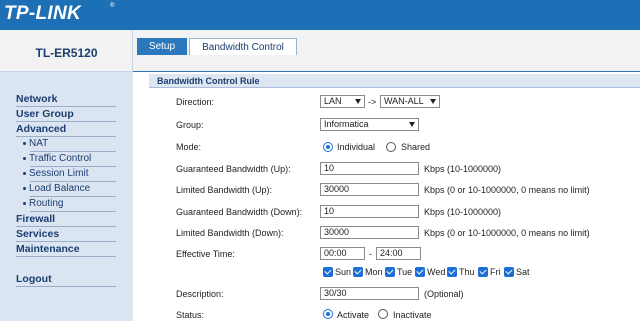 This screenshot has width=640, height=321. Describe the element at coordinates (416, 147) in the screenshot. I see `mode-shared-label: Shared` at that location.